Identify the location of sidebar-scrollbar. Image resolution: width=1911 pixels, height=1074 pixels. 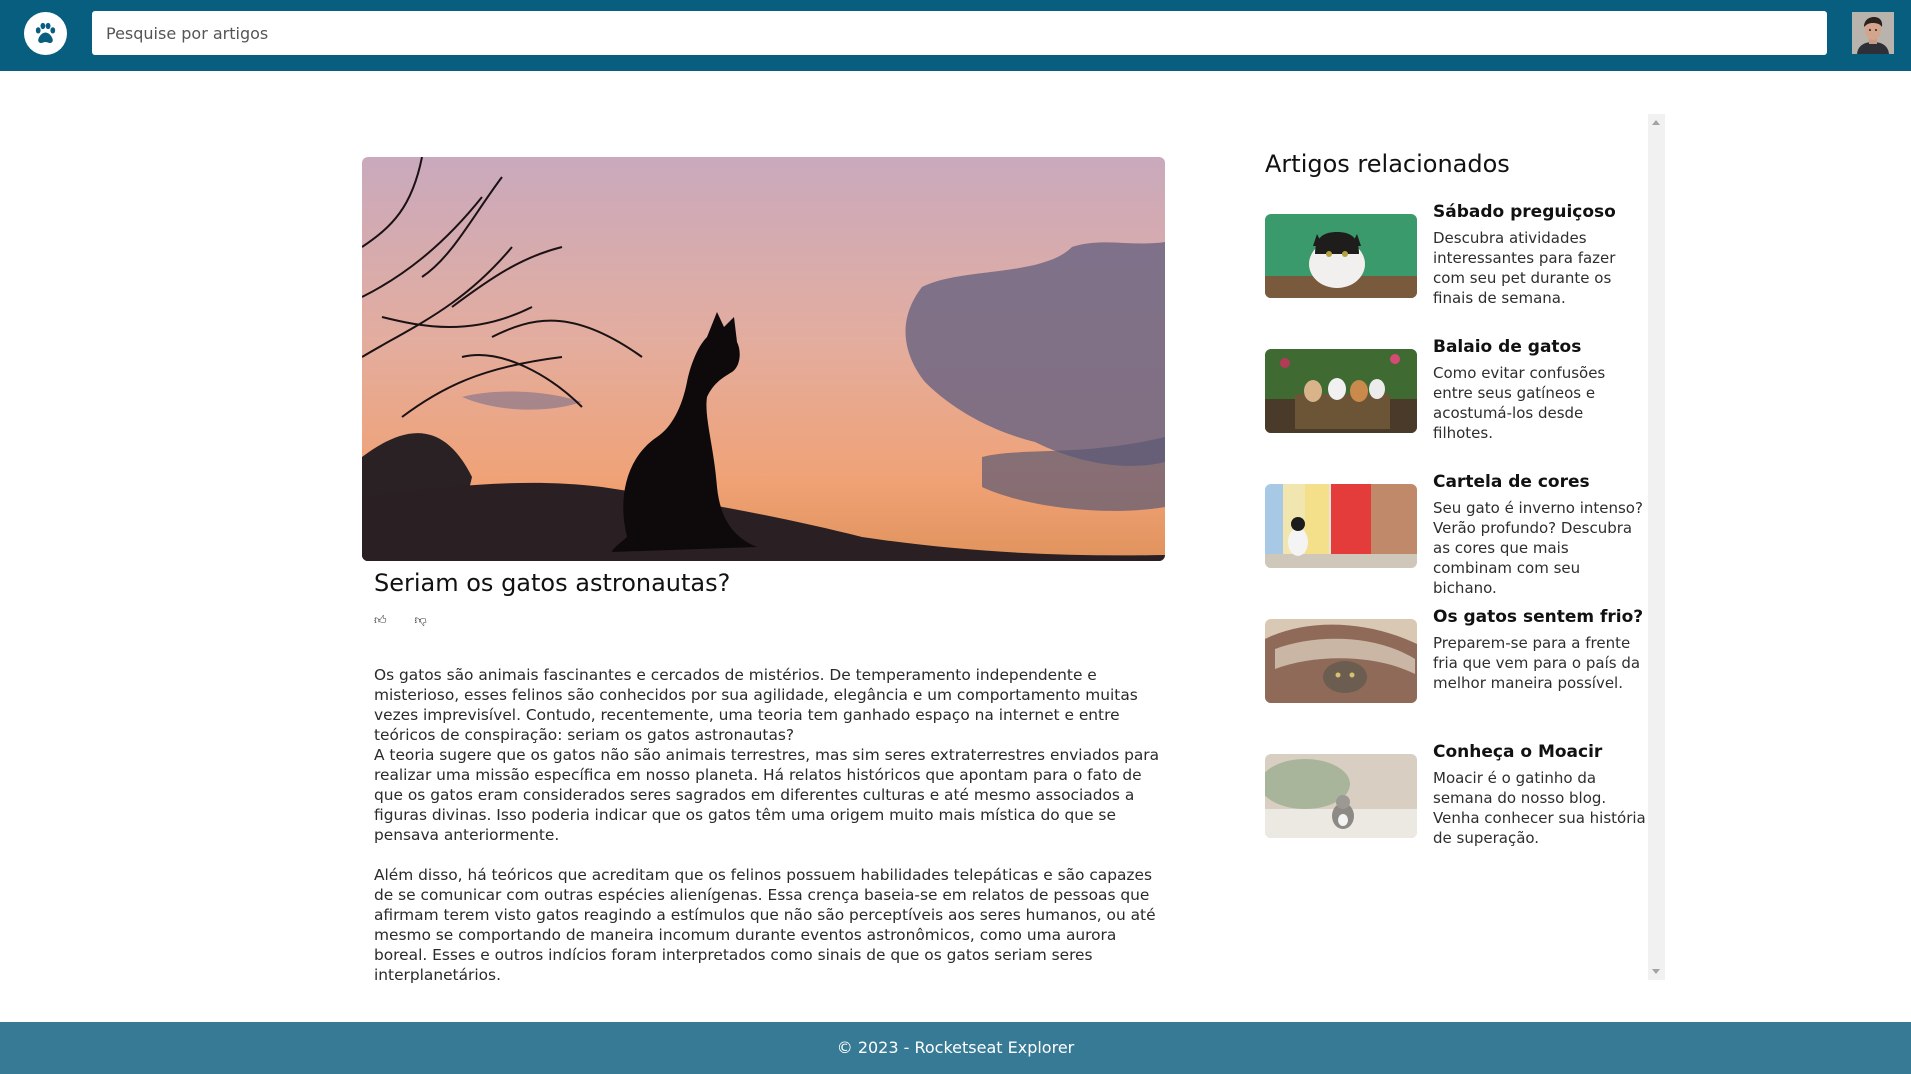
(1656, 547).